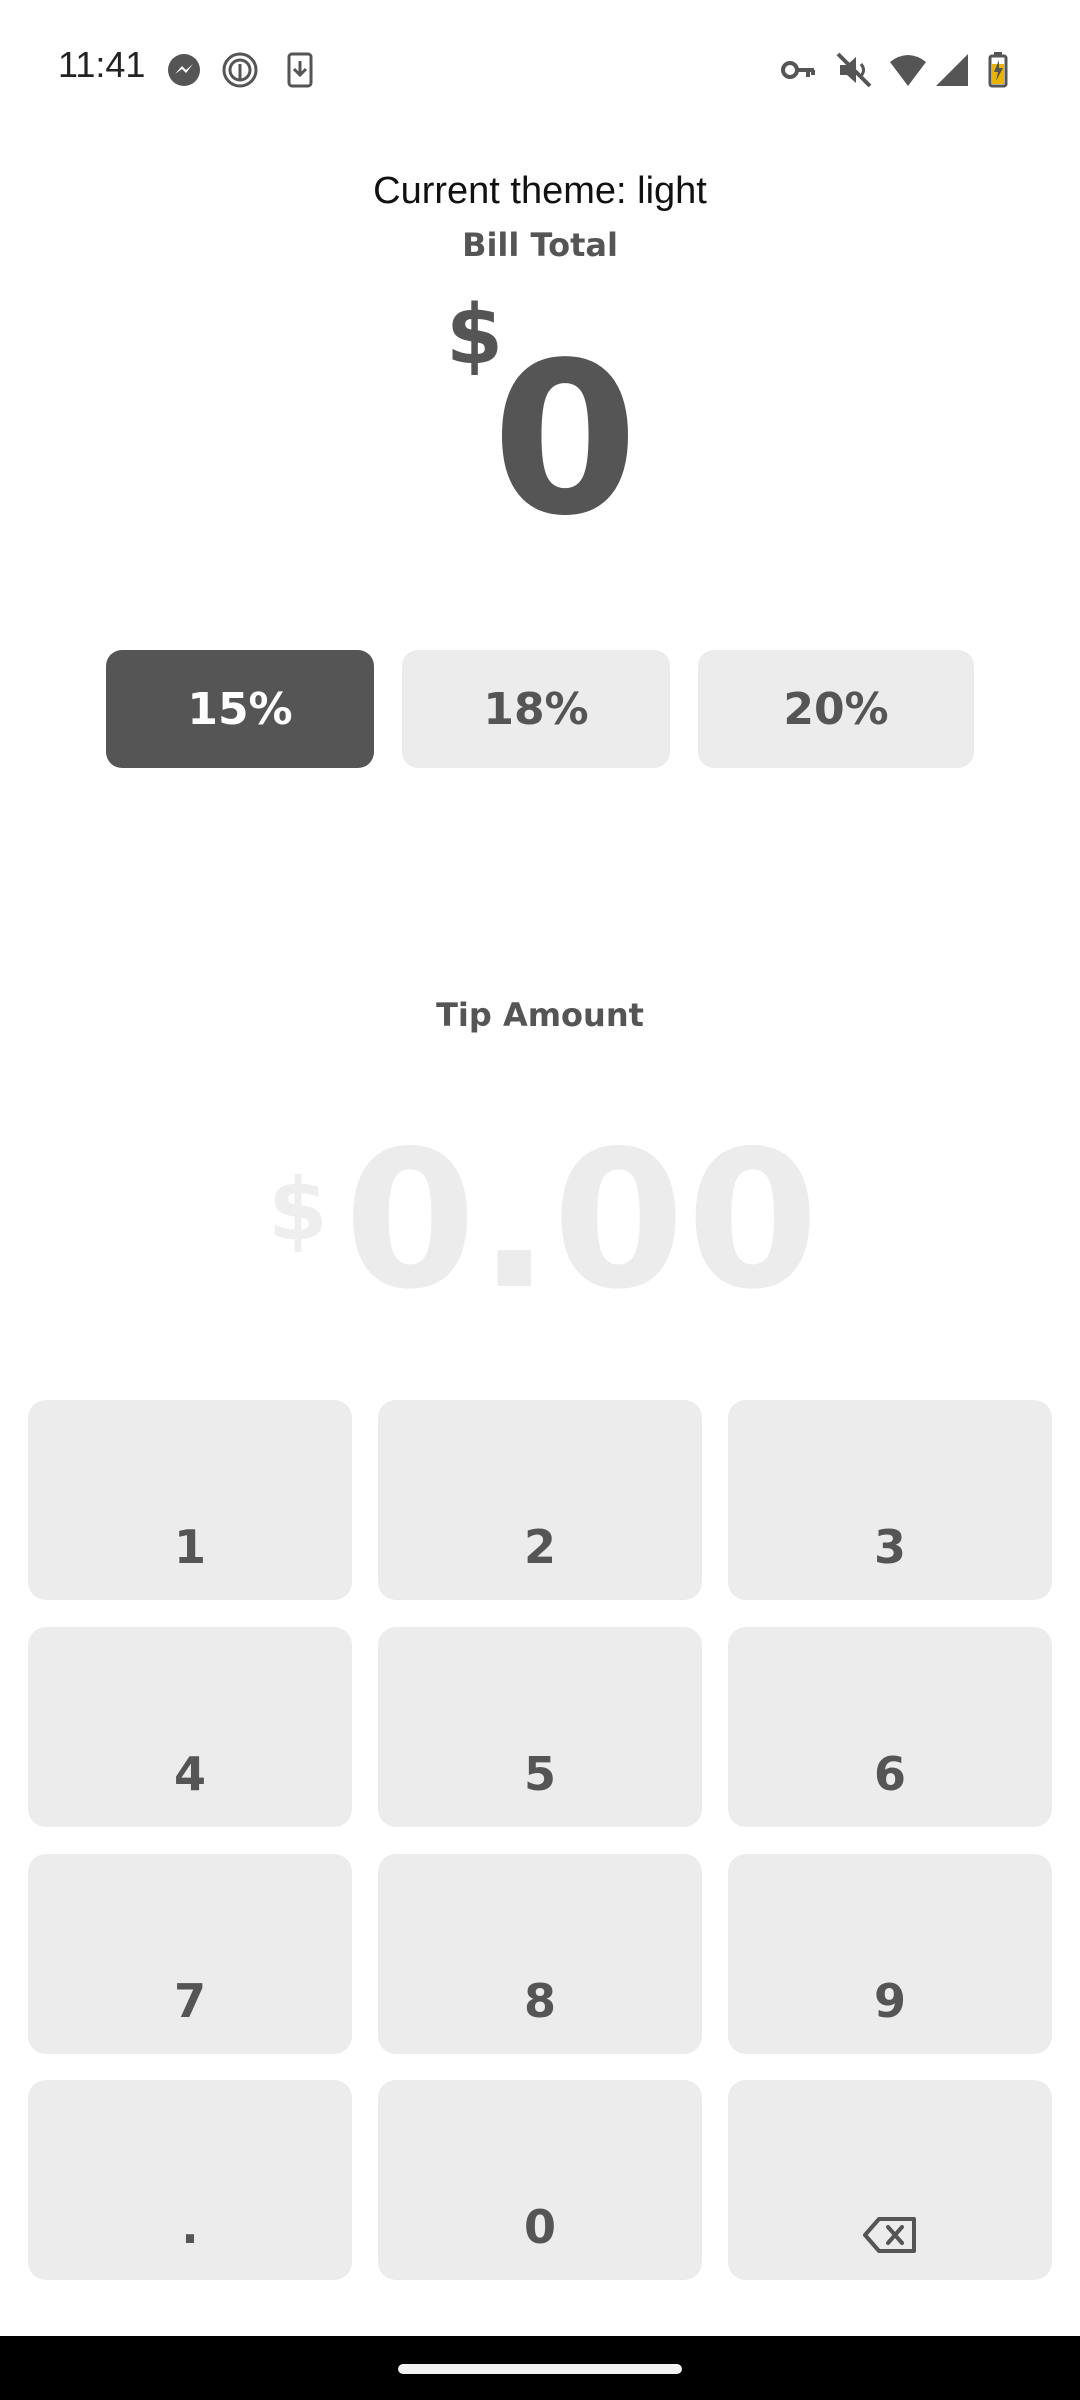  I want to click on key-1: 1, so click(190, 1500).